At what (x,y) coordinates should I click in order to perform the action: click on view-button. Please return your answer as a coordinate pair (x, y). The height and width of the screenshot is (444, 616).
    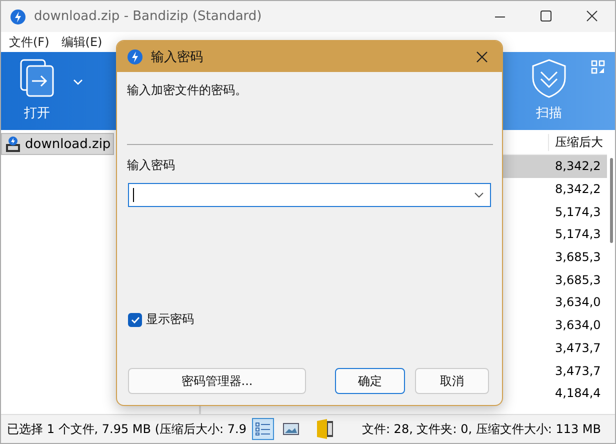
    Looking at the image, I should click on (263, 429).